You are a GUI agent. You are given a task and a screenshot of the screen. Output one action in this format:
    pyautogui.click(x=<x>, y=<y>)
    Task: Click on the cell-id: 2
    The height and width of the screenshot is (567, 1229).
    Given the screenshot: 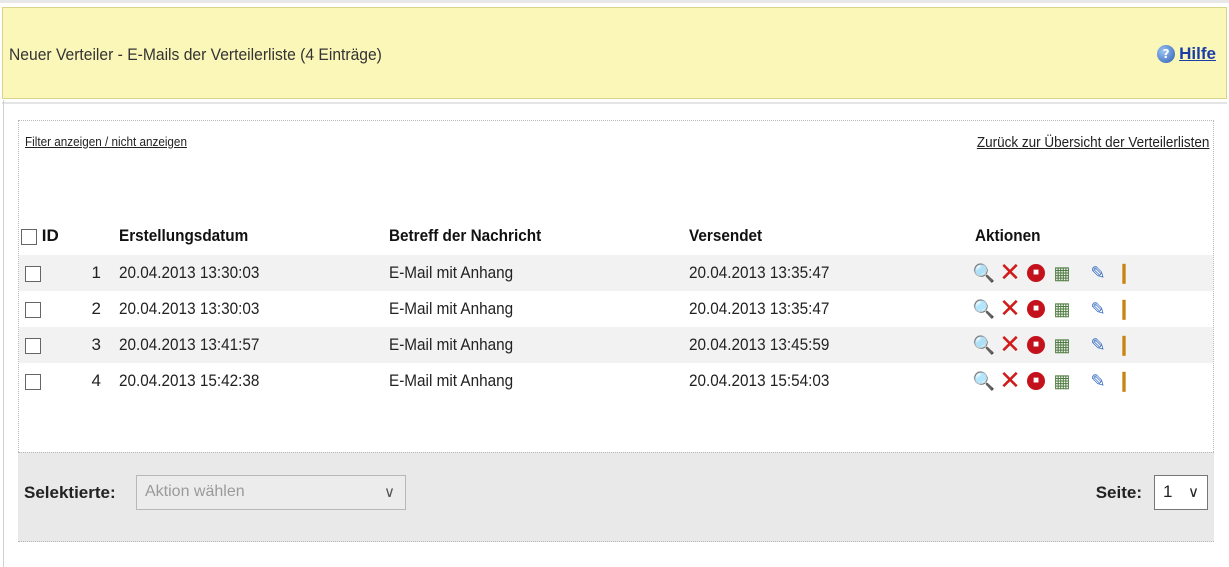 What is the action you would take?
    pyautogui.click(x=69, y=309)
    